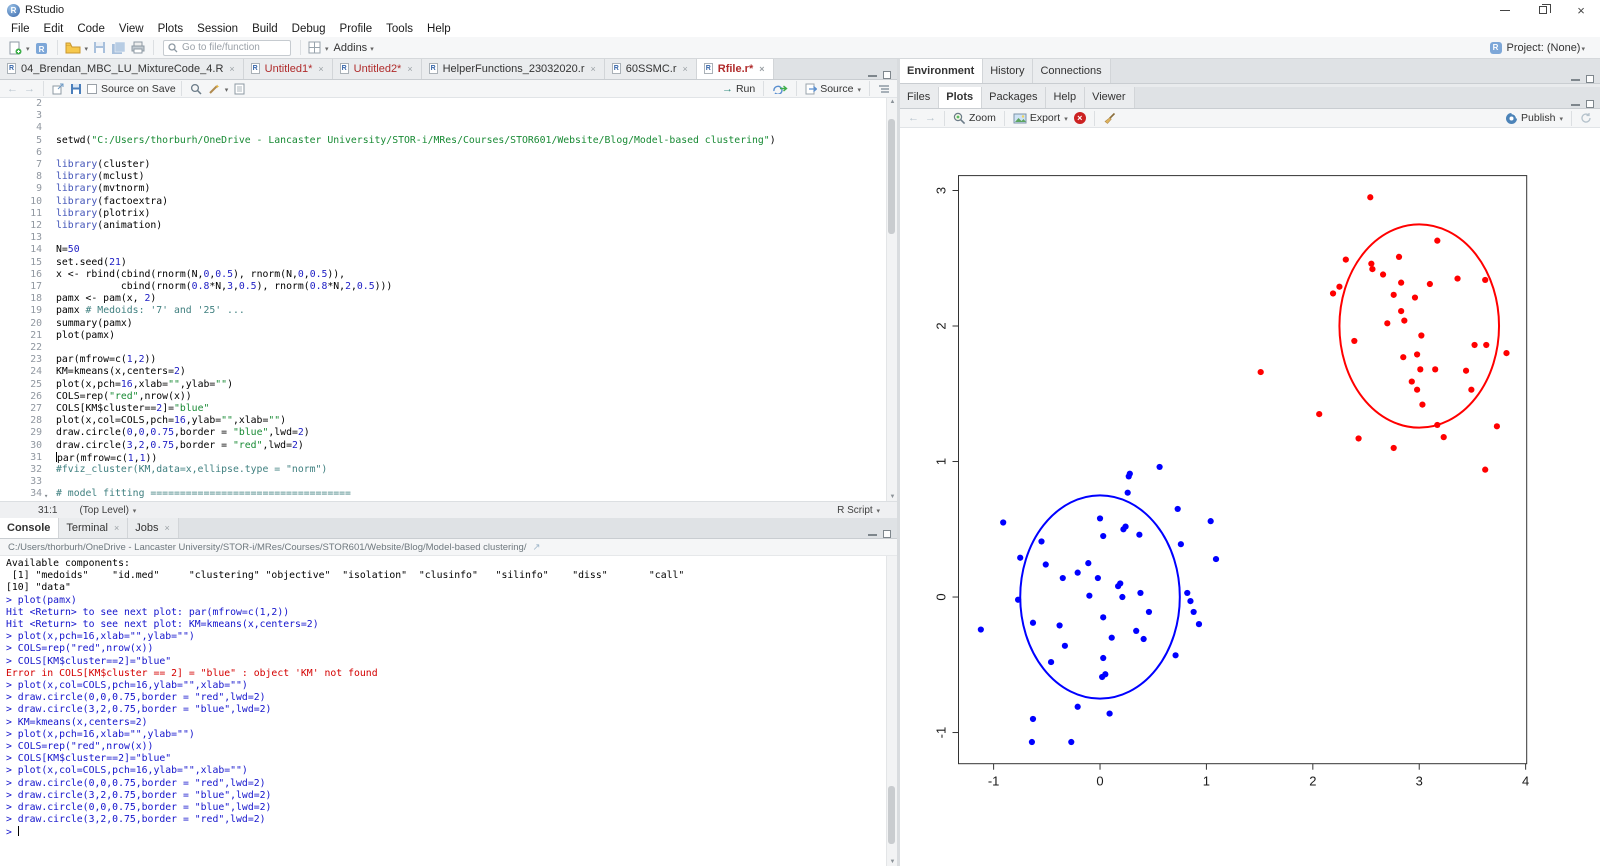 This screenshot has height=866, width=1600. What do you see at coordinates (399, 29) in the screenshot?
I see `menu-tools: Tools` at bounding box center [399, 29].